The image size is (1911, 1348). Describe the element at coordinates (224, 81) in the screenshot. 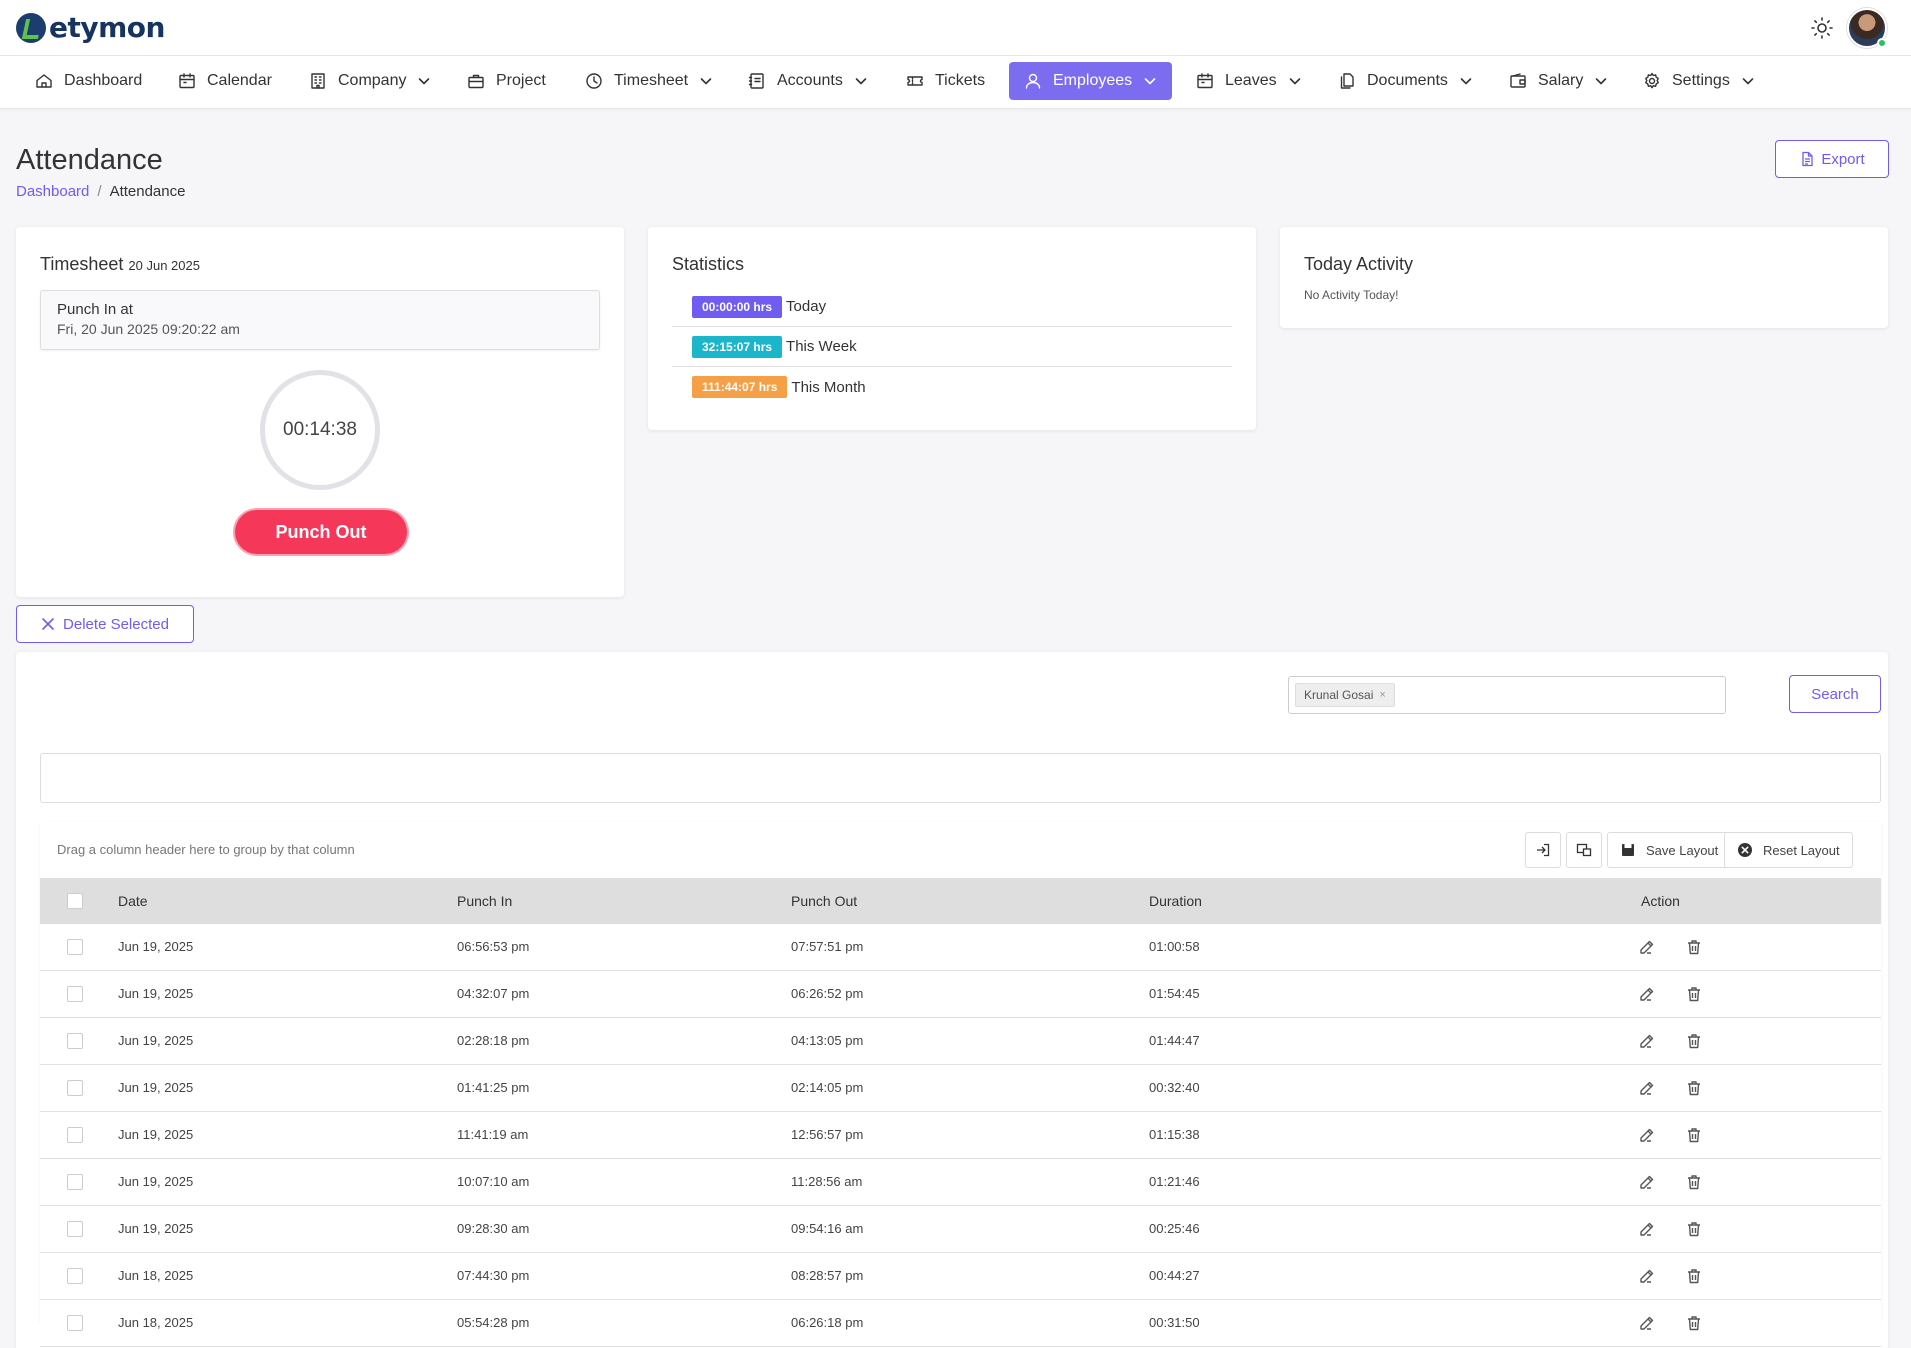

I see `nav-item-calendar: Calendar` at that location.